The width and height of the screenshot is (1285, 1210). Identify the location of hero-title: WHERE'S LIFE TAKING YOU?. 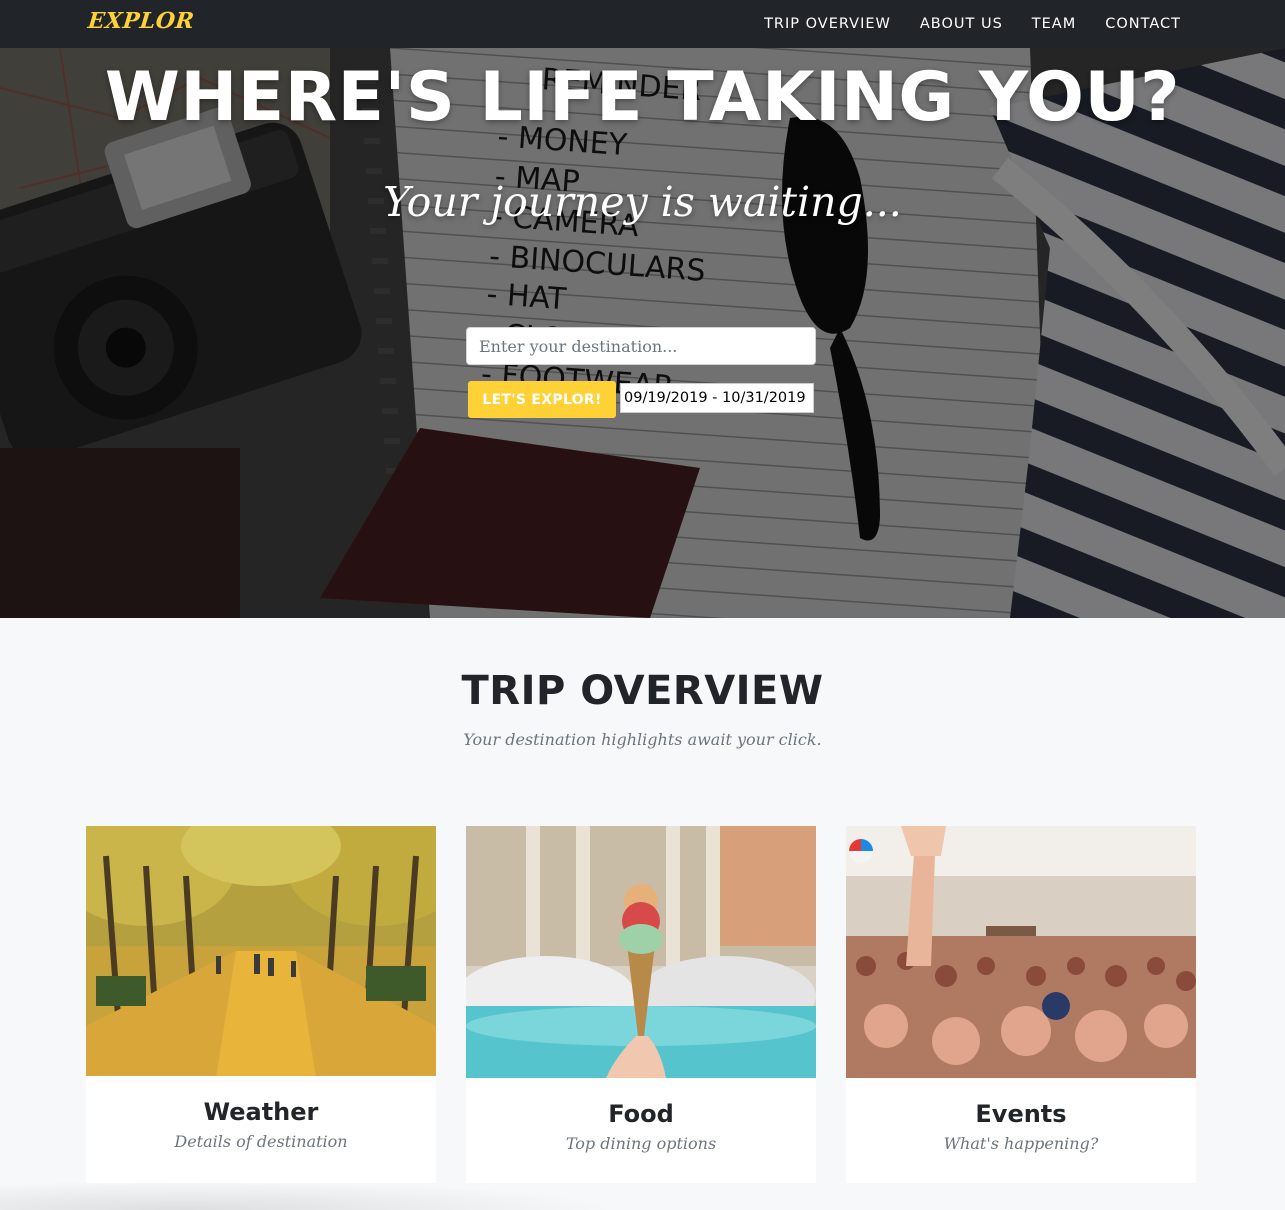
(642, 97).